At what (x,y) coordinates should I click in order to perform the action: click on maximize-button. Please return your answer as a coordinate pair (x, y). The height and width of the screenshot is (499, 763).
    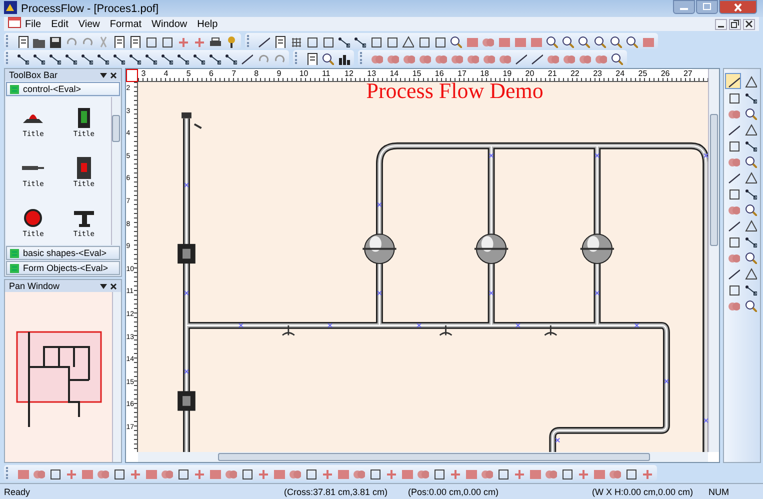
    Looking at the image, I should click on (707, 7).